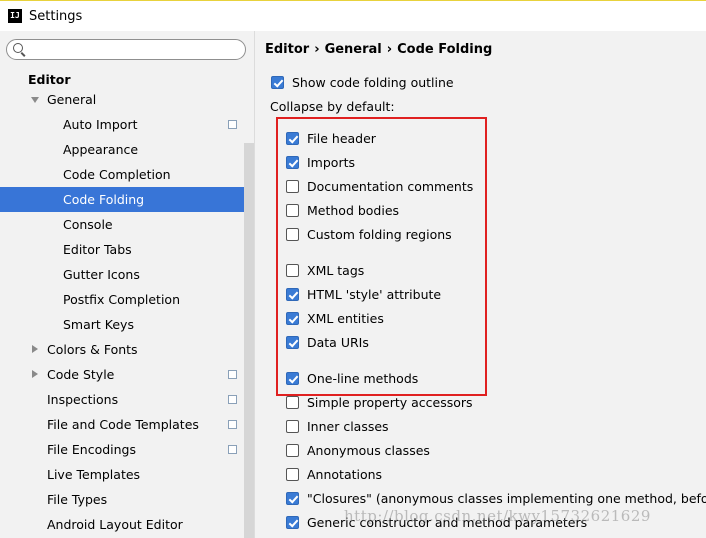  I want to click on sidebar-item-code-completion: Code Completion, so click(127, 174).